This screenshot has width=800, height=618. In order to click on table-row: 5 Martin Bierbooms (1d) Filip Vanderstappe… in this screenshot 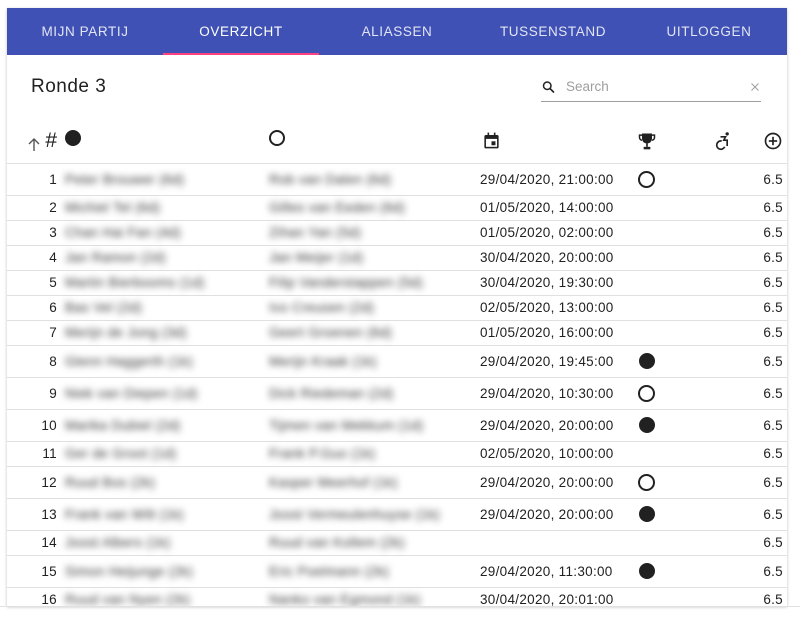, I will do `click(397, 283)`.